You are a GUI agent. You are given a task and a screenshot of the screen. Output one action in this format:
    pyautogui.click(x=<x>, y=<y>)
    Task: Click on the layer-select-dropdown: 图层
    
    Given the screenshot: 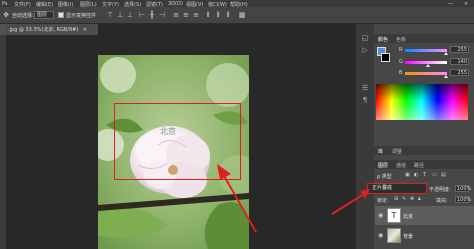 What is the action you would take?
    pyautogui.click(x=44, y=15)
    